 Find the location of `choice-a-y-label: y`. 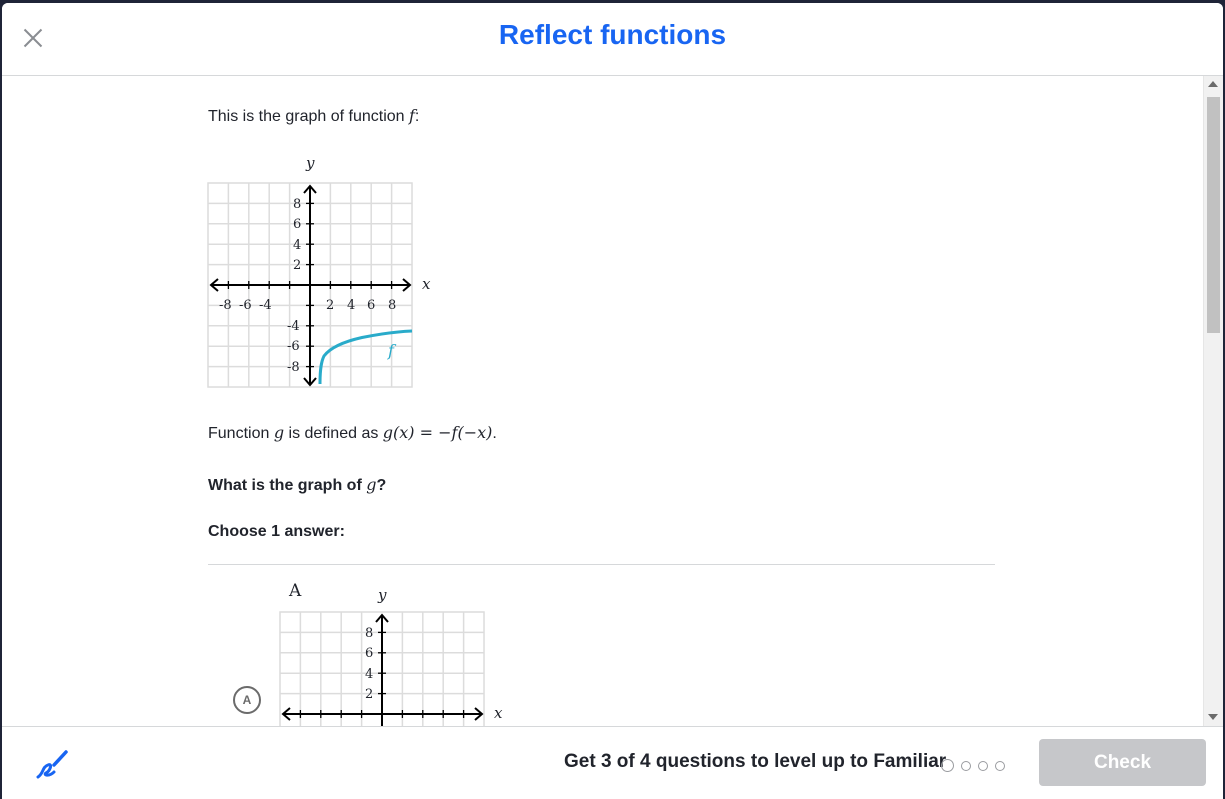

choice-a-y-label: y is located at coordinates (382, 595).